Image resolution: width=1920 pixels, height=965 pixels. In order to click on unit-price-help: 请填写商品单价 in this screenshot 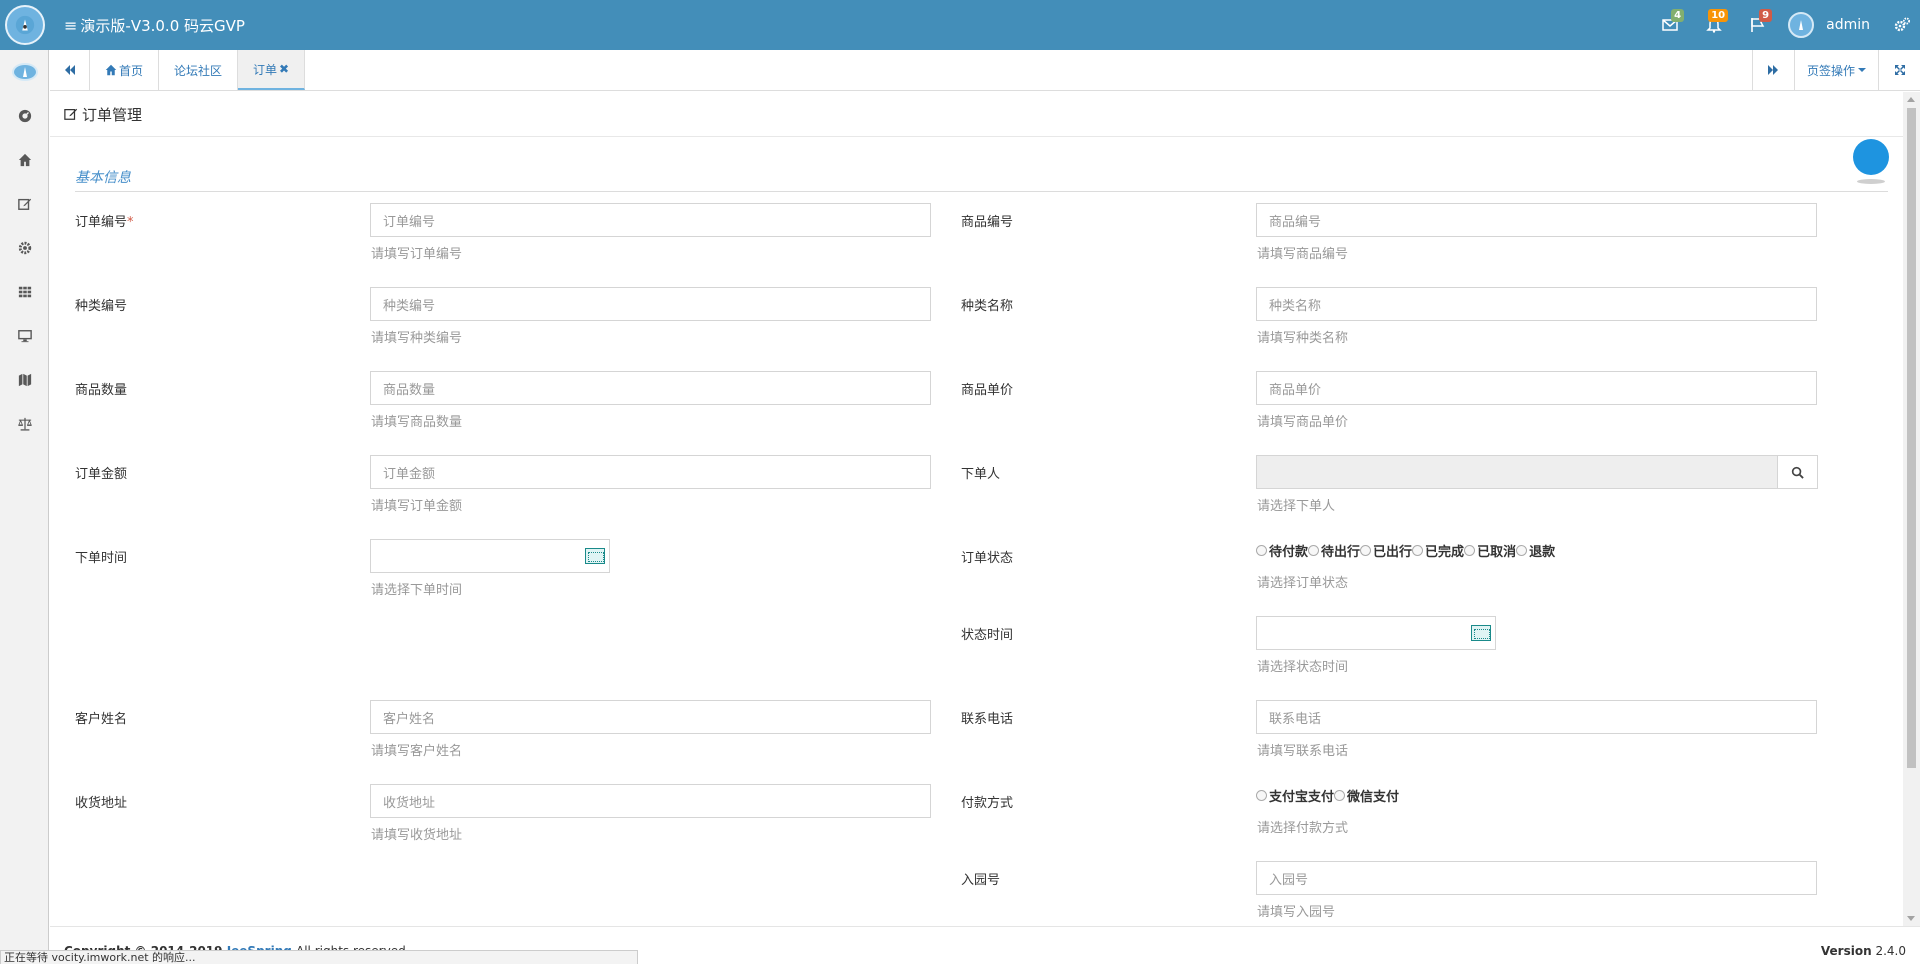, I will do `click(1303, 422)`.